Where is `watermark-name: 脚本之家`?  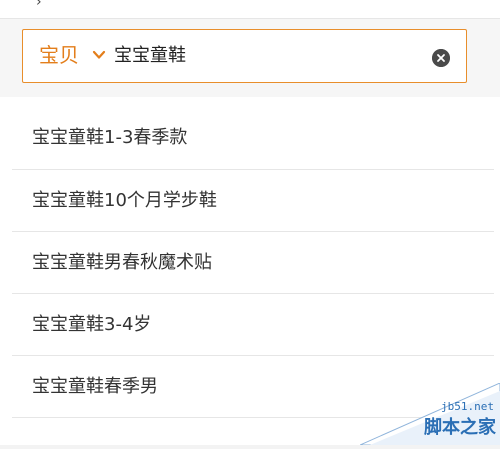 watermark-name: 脚本之家 is located at coordinates (460, 427).